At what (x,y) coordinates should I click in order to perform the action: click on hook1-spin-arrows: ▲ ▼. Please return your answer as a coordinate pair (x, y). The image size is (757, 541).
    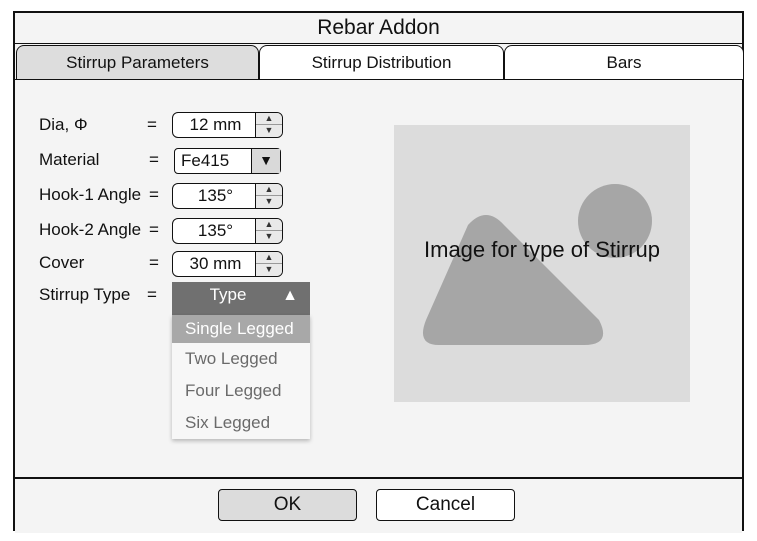
    Looking at the image, I should click on (268, 196).